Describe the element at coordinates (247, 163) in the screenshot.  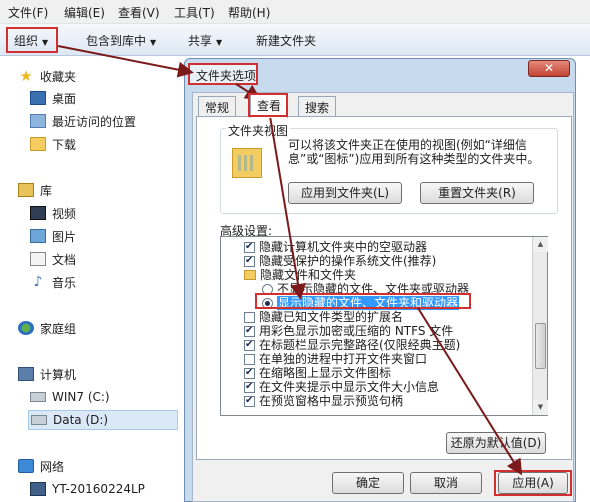
I see `folder-view-icon` at that location.